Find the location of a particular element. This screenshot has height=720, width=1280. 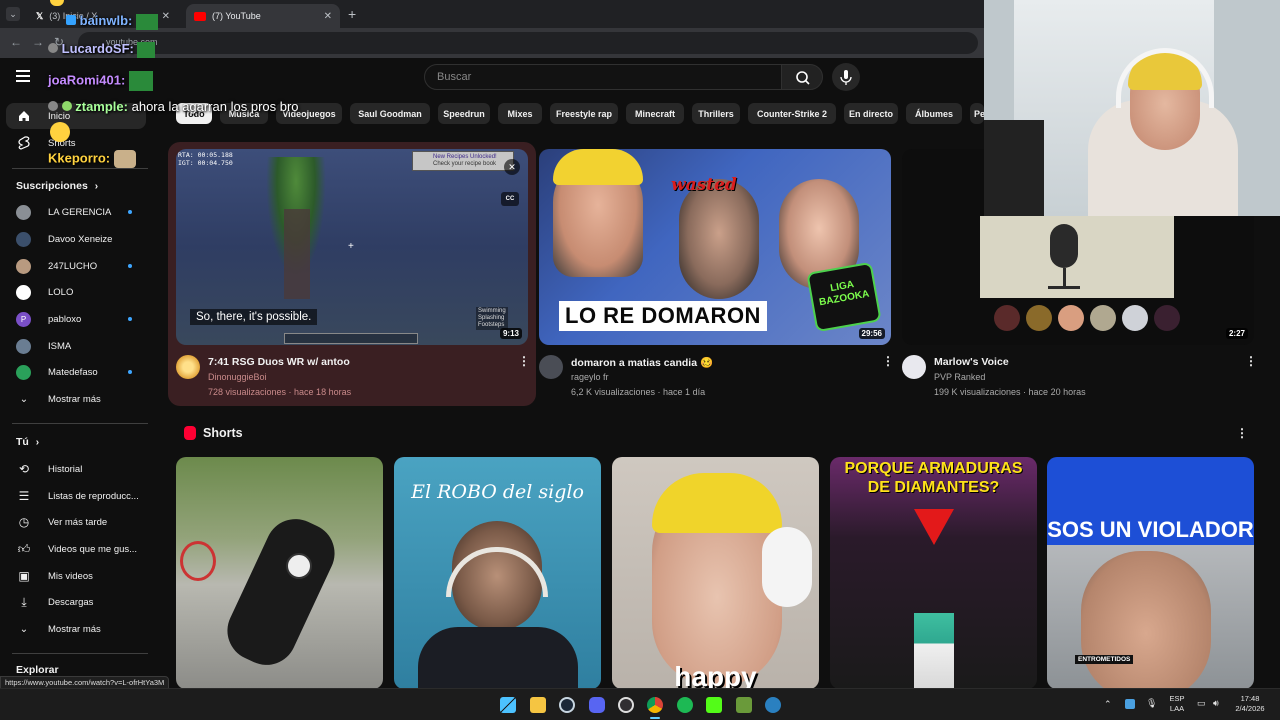

video-thumbnail: wasted LIGA BAZOOKA LO RE DOMARON 29:56 is located at coordinates (715, 247).